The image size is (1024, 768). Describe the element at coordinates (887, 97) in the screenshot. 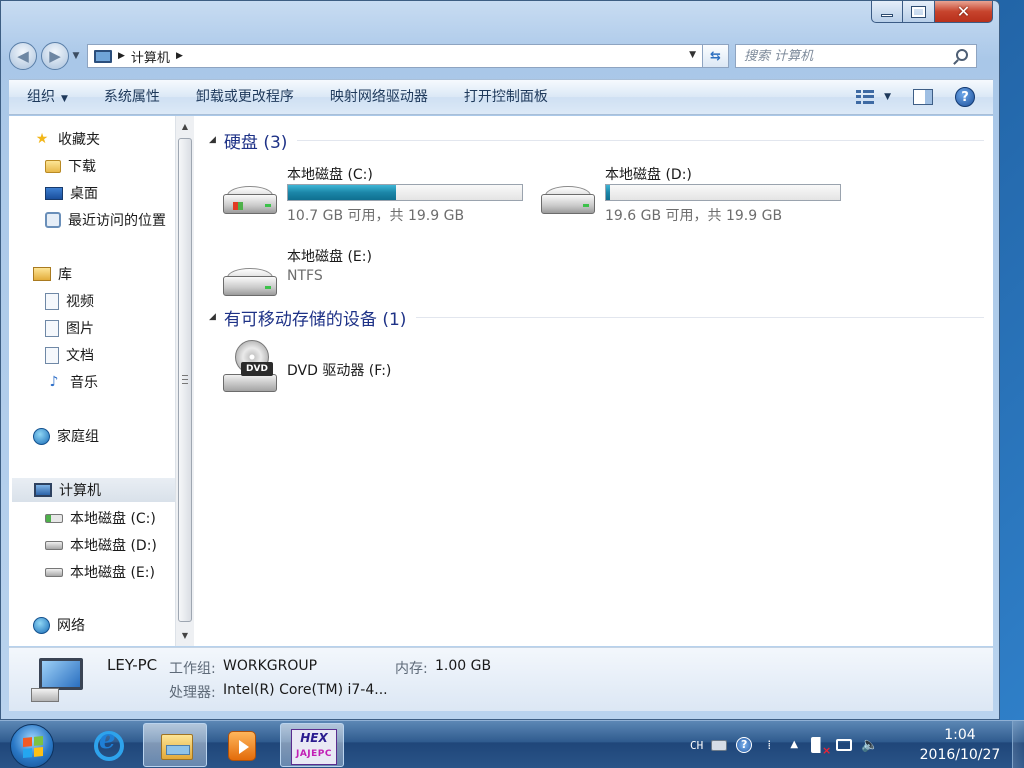

I see `view-options-dropdown-icon: ▼` at that location.